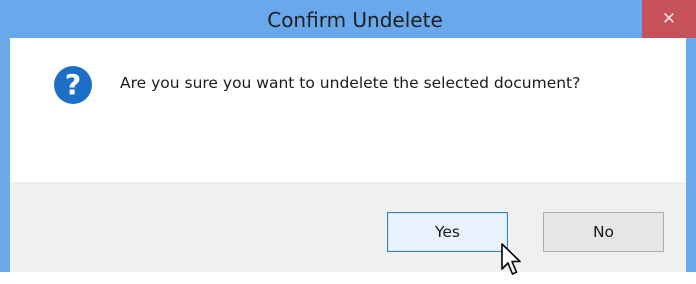  Describe the element at coordinates (603, 232) in the screenshot. I see `no-button: No` at that location.